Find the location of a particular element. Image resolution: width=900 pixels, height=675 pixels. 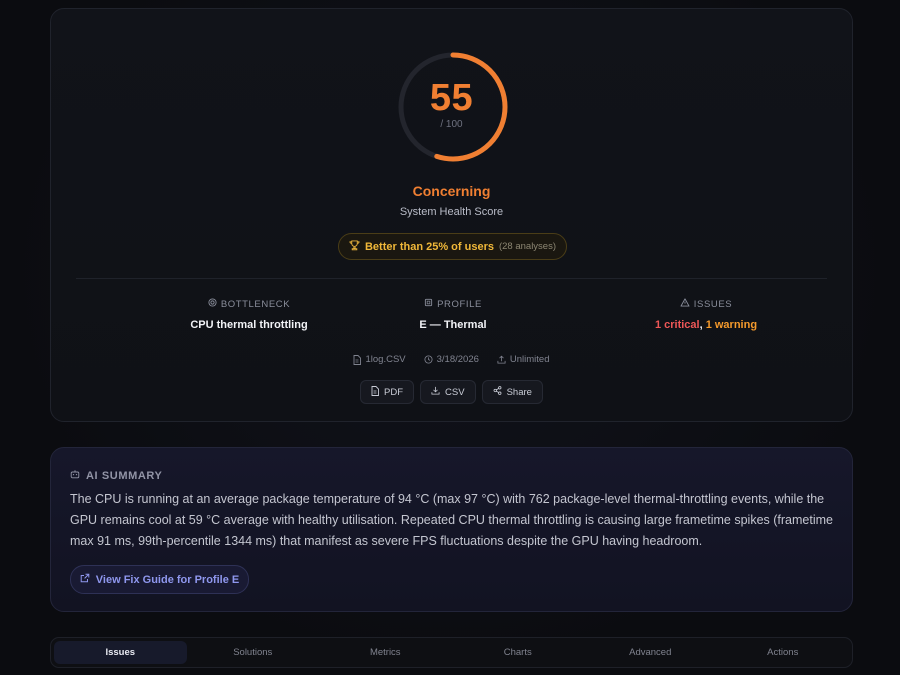

cpu-chip-icon is located at coordinates (212, 304).